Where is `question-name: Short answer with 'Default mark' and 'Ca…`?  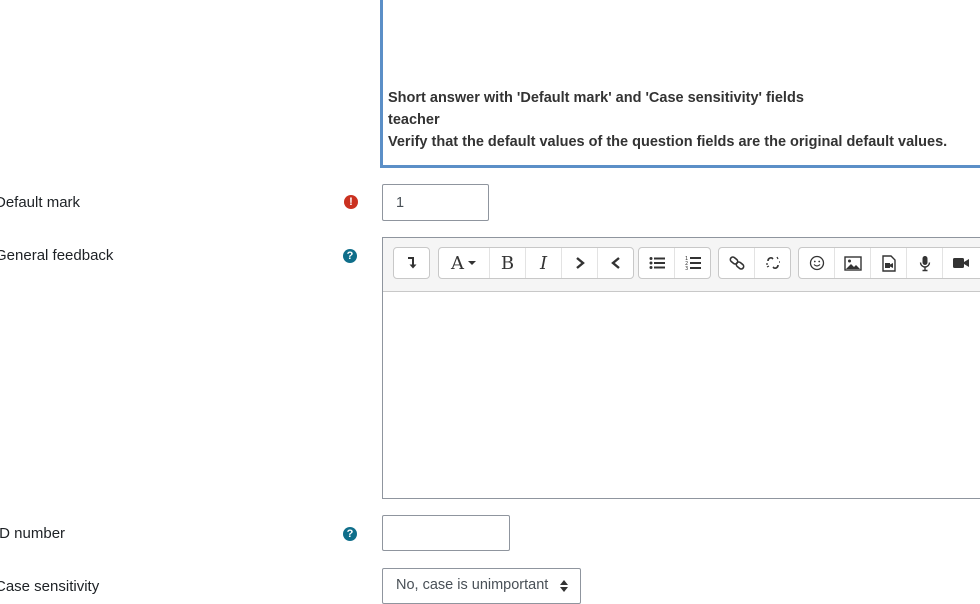
question-name: Short answer with 'Default mark' and 'Ca… is located at coordinates (596, 98).